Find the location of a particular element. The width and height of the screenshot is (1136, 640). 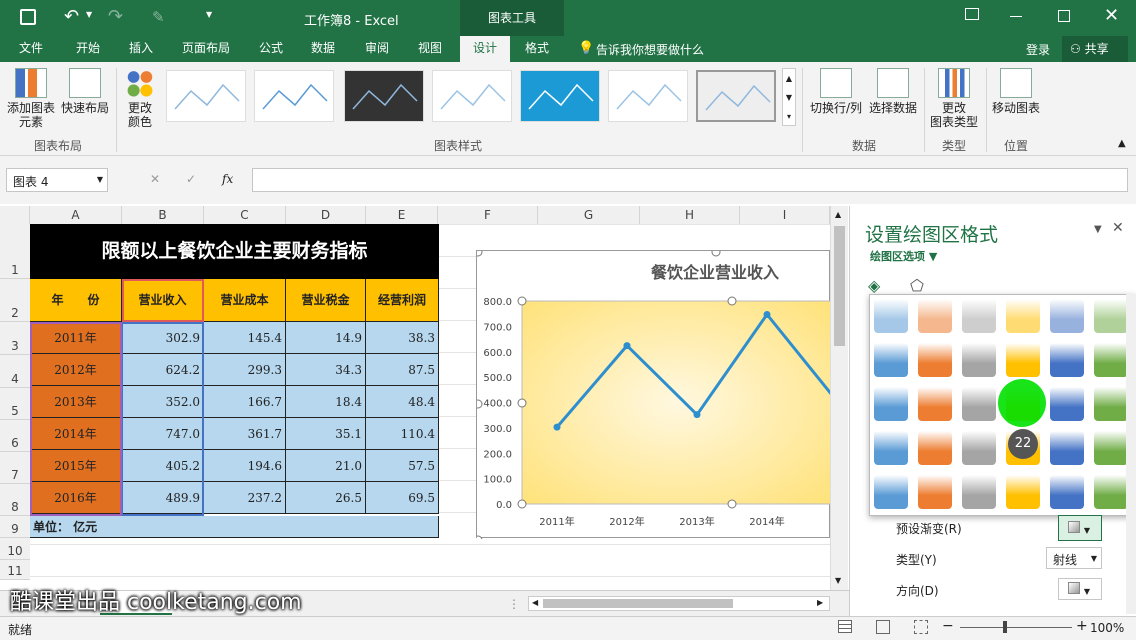

qat-customize-icon: ▼ is located at coordinates (209, 14).